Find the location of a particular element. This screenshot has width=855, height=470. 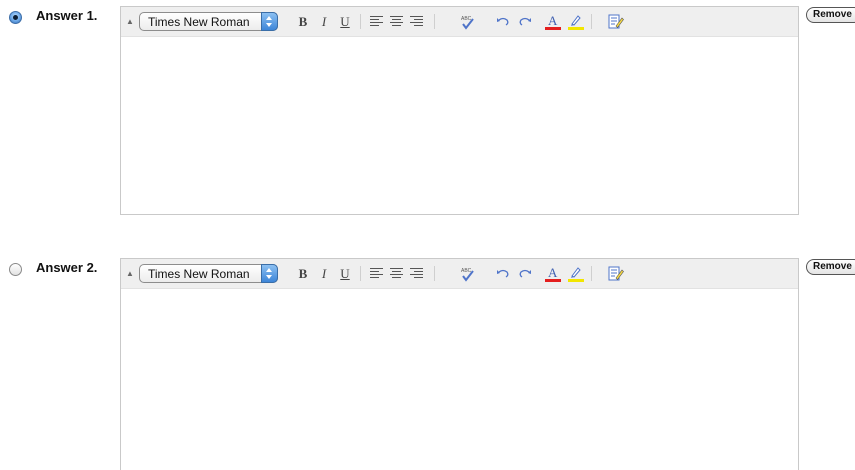

answer-1-radio is located at coordinates (15, 17).